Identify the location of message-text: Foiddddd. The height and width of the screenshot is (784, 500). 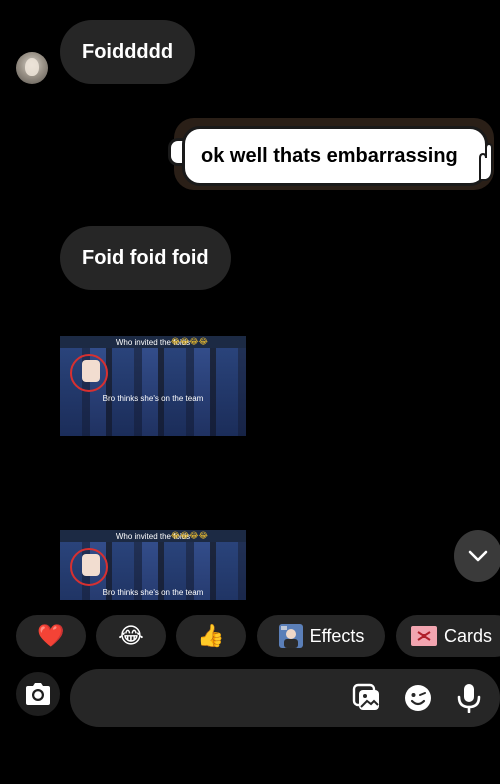
(128, 51).